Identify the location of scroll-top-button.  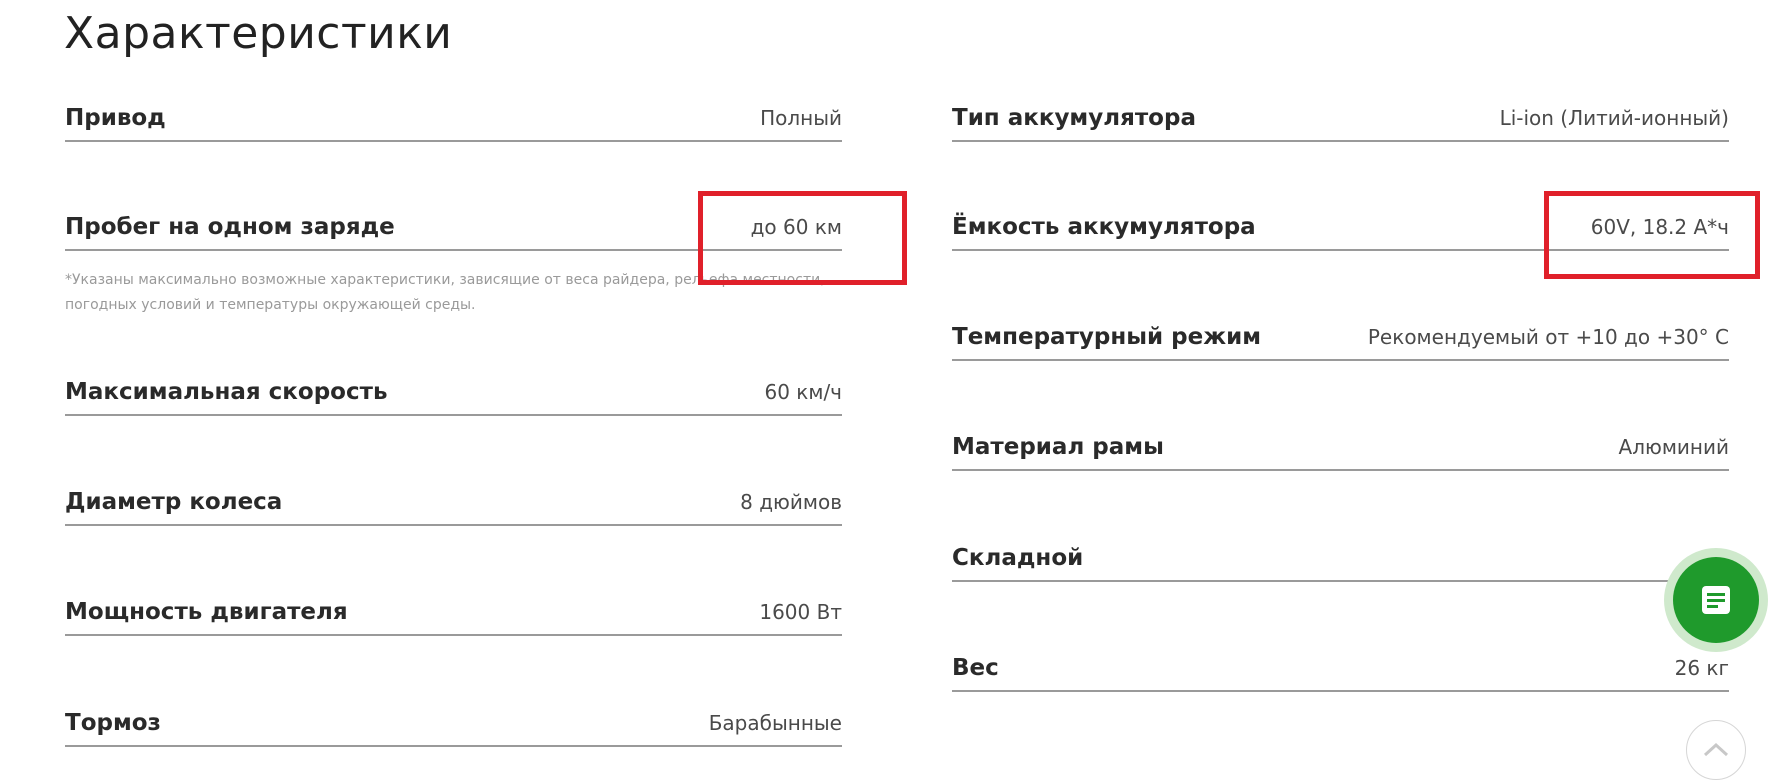
(1716, 750).